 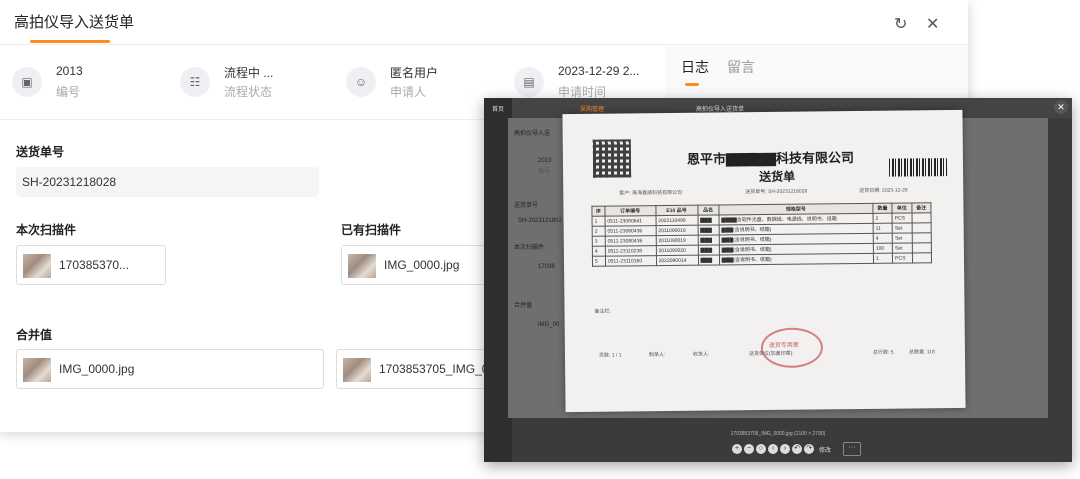 I want to click on more-button: ···, so click(x=852, y=449).